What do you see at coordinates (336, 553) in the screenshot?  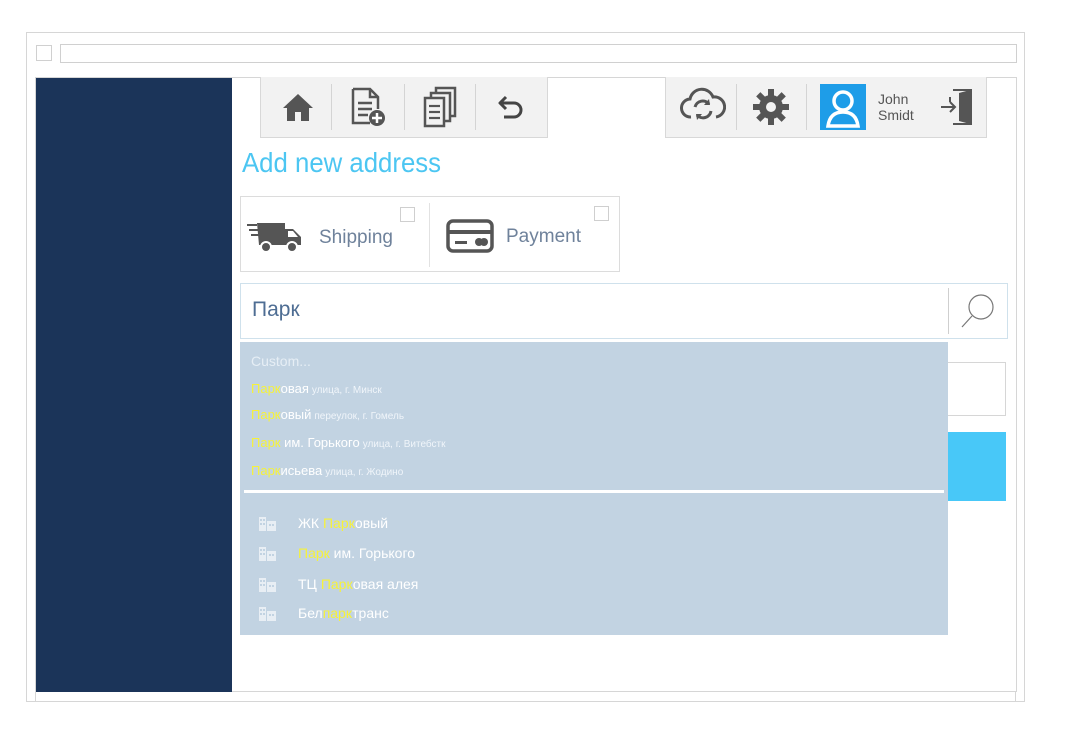 I see `place-suggestion: Парк им. Горького` at bounding box center [336, 553].